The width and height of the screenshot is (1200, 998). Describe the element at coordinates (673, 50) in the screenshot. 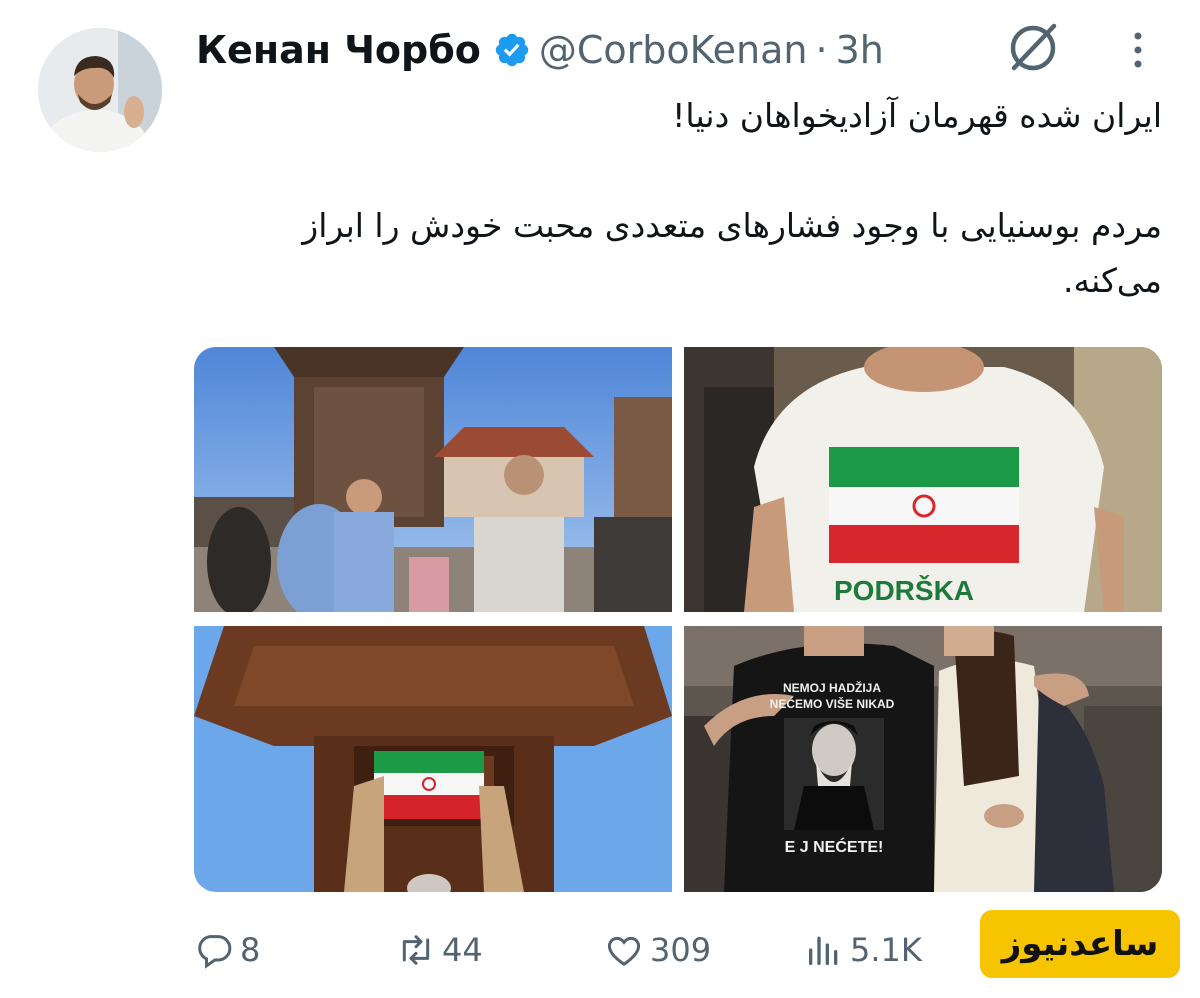

I see `author-handle: @CorboKenan` at that location.